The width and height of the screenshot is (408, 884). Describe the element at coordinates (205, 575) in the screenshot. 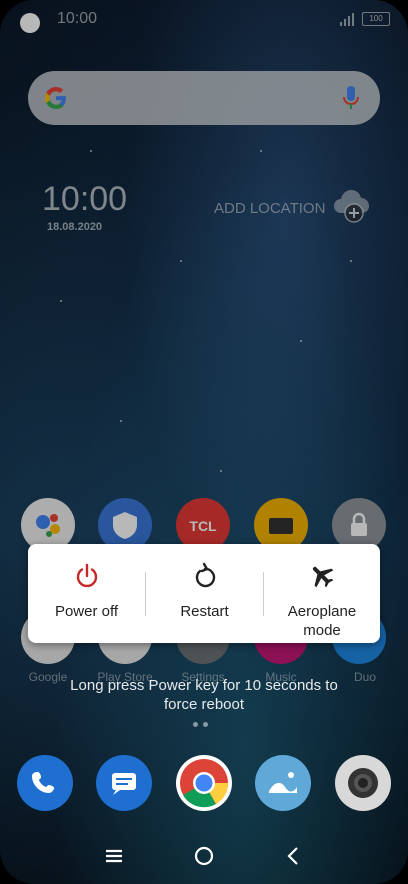

I see `restart-icon` at that location.